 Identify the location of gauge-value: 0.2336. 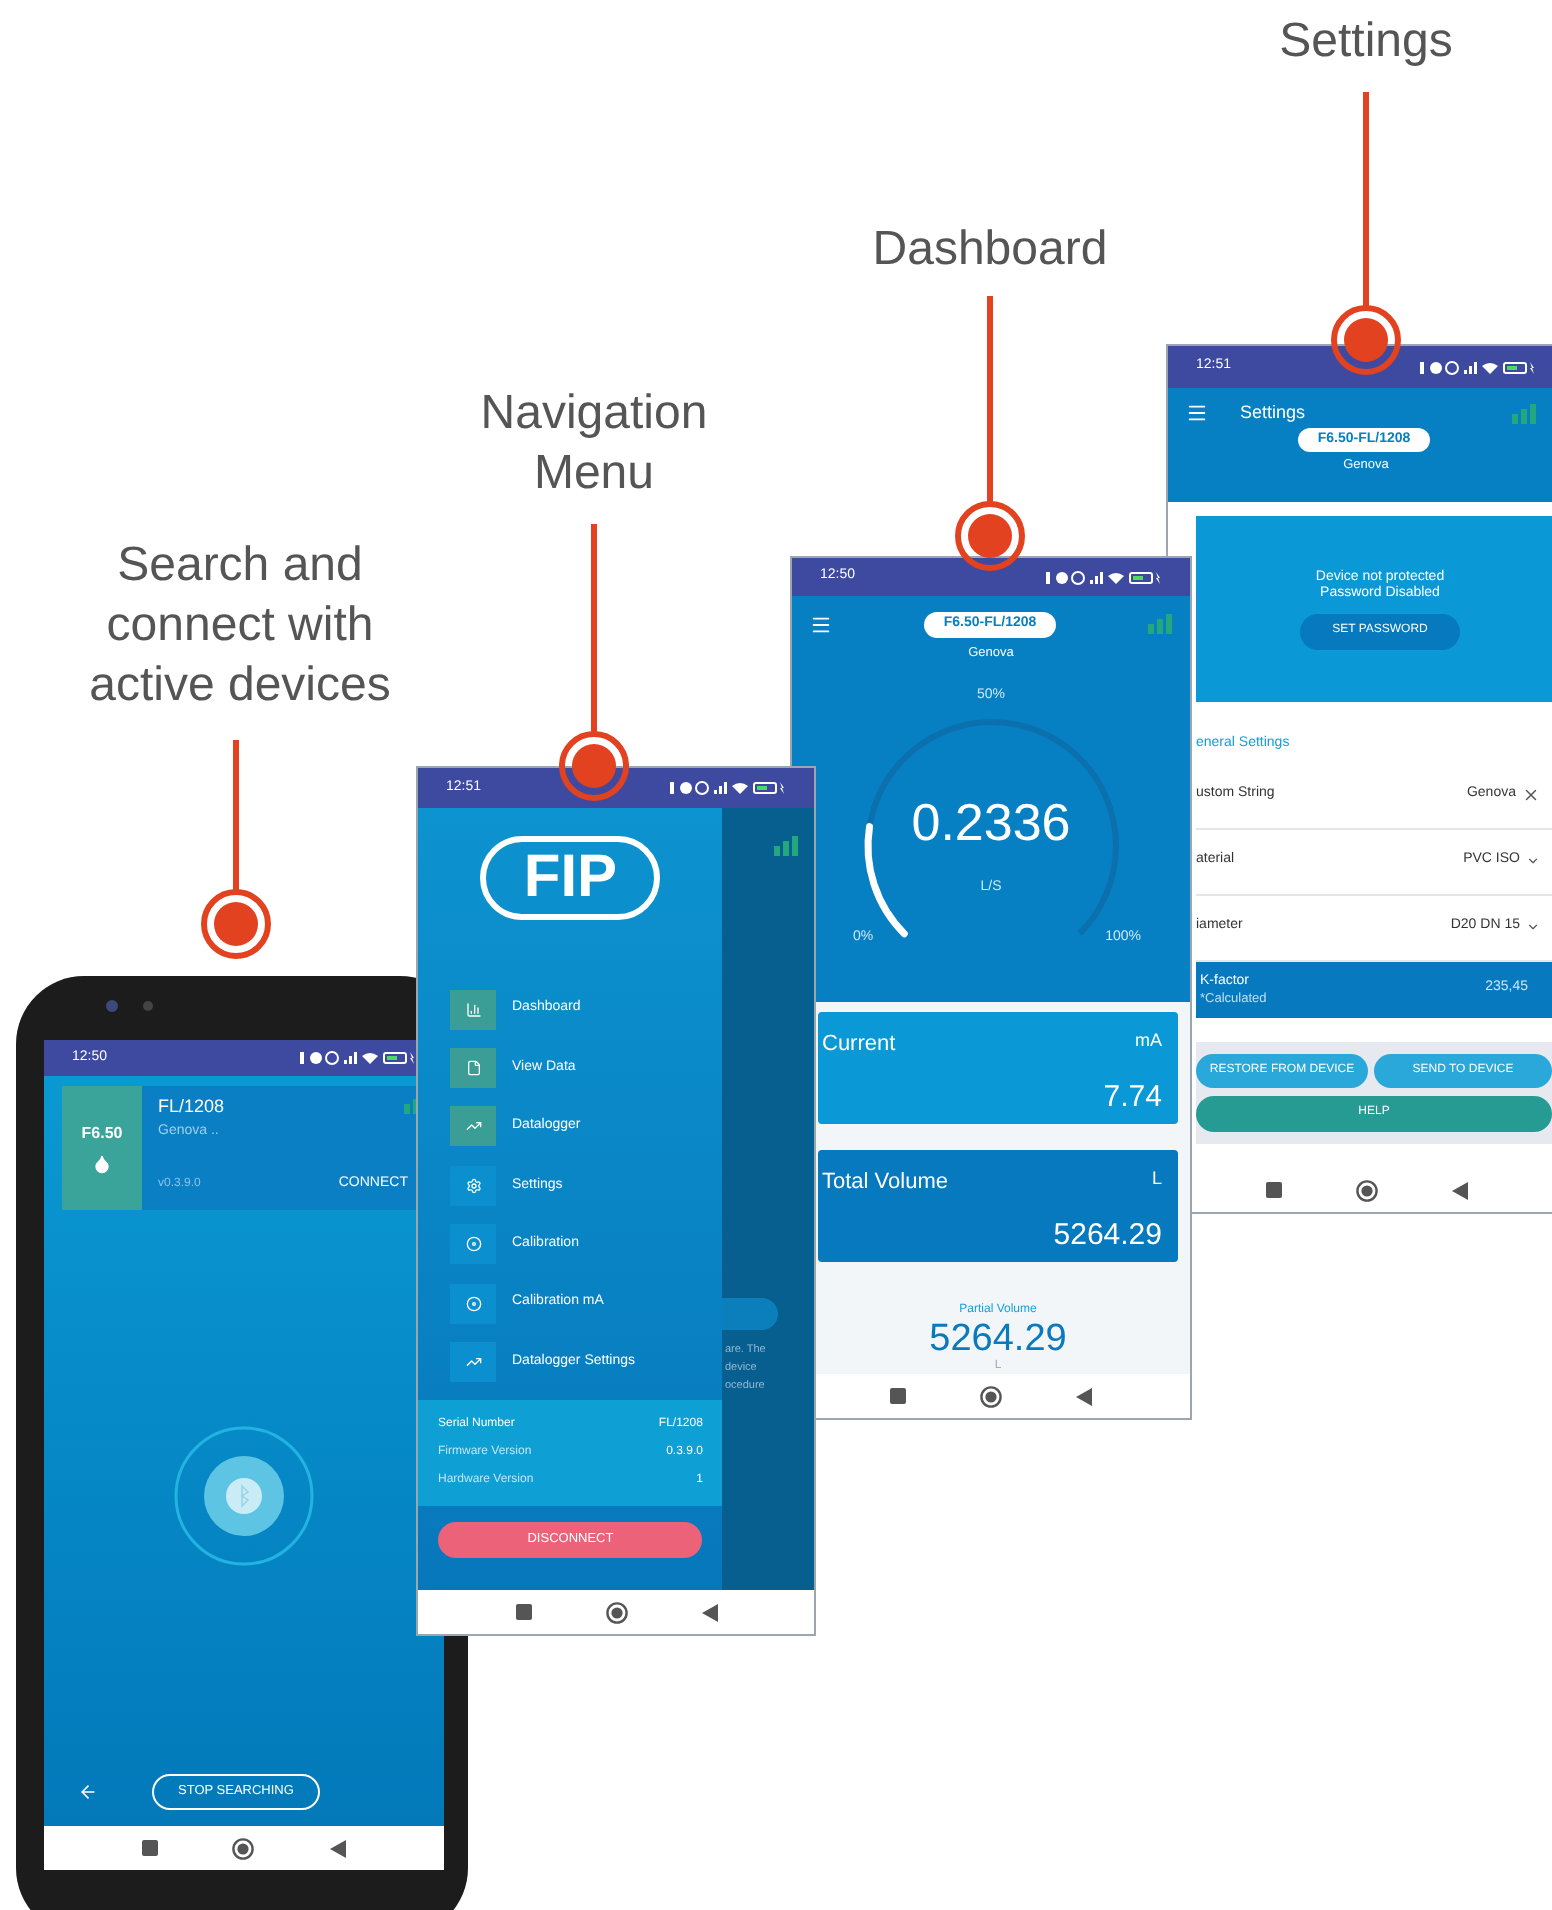
(991, 822).